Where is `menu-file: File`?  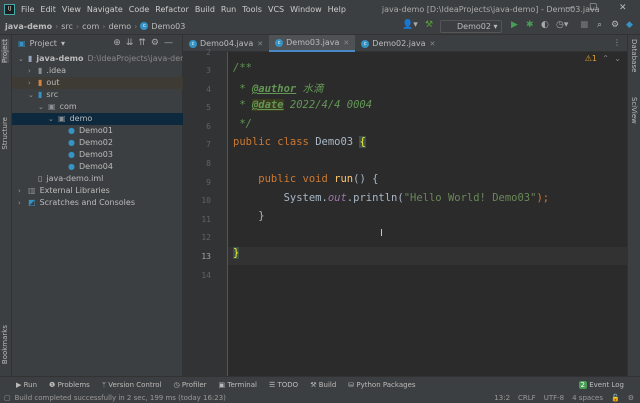
menu-file: File is located at coordinates (27, 9).